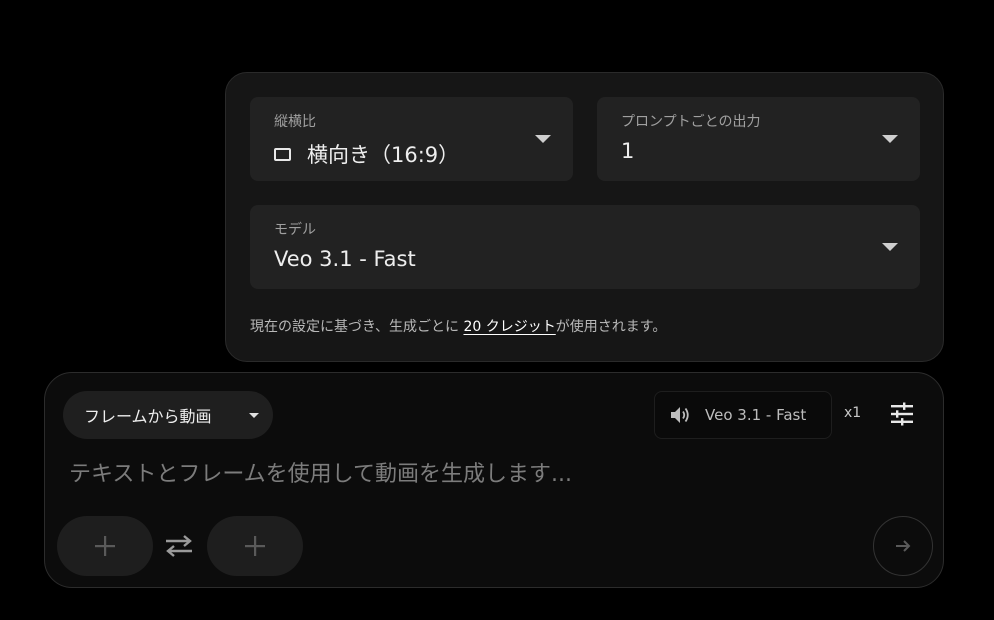 This screenshot has height=620, width=994. Describe the element at coordinates (449, 474) in the screenshot. I see `prompt-input` at that location.